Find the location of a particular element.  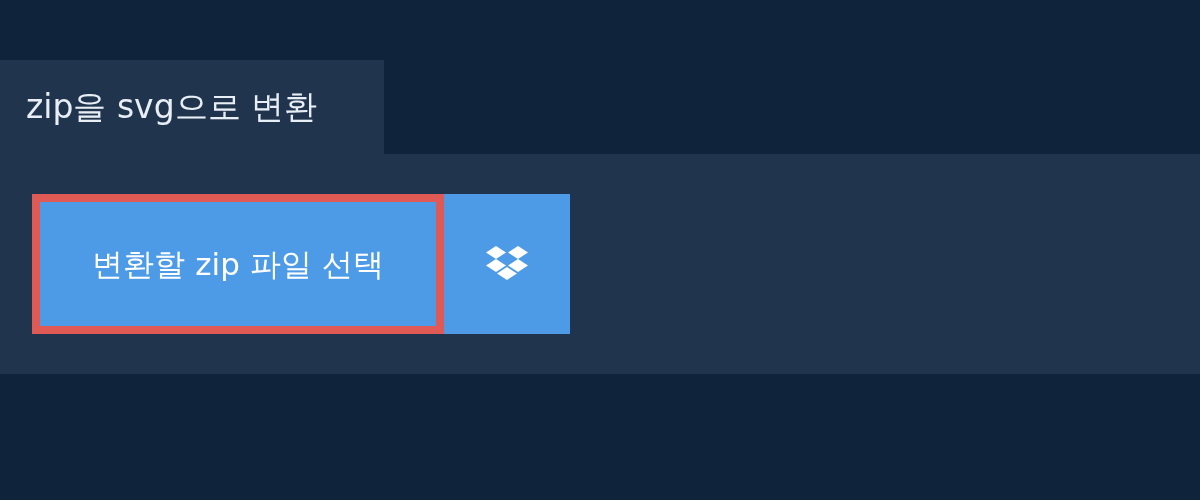

choose-file-button: 변환할 zip 파일 선택 is located at coordinates (238, 264).